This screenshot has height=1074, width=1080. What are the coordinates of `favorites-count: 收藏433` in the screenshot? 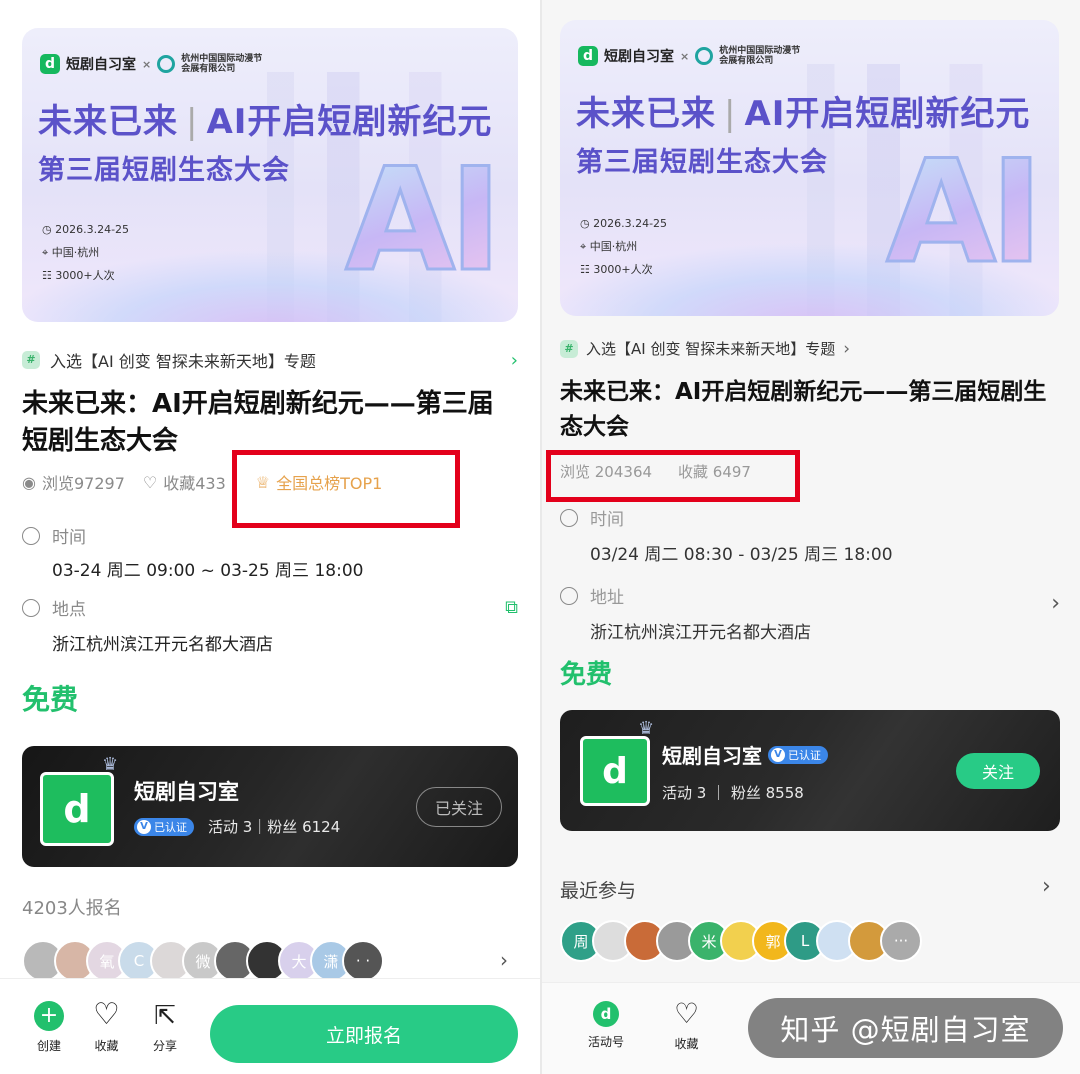 It's located at (194, 483).